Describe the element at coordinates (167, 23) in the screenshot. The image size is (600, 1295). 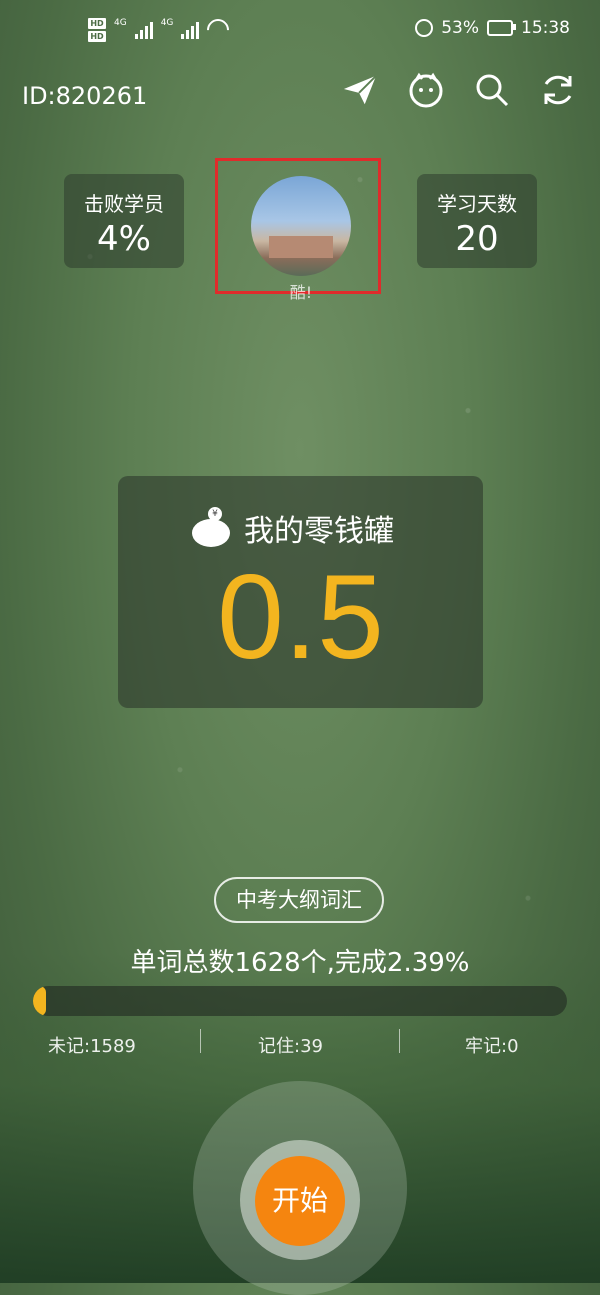
I see `network-type-2: 4G` at that location.